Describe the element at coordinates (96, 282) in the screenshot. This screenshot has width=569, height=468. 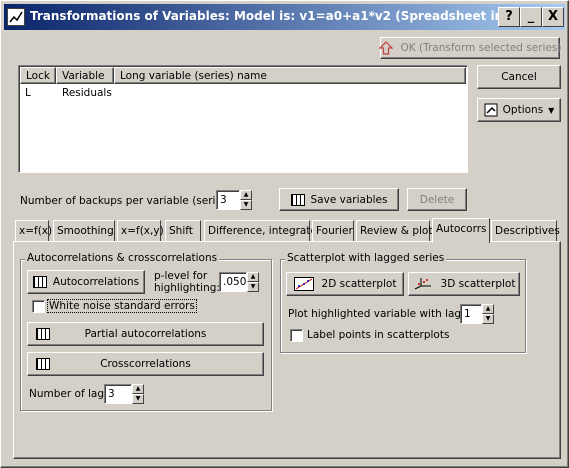
I see `autocorrelations-label: Autocorrelations` at that location.